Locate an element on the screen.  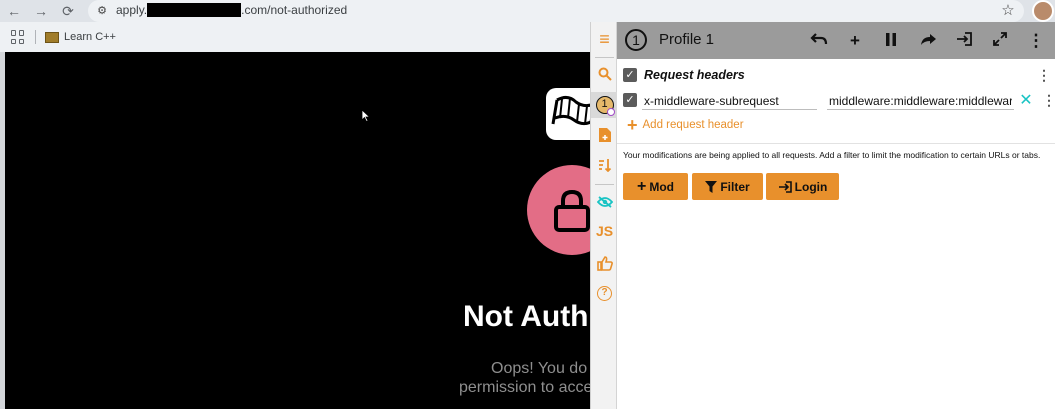
header-row-checkbox: ✓ is located at coordinates (630, 100).